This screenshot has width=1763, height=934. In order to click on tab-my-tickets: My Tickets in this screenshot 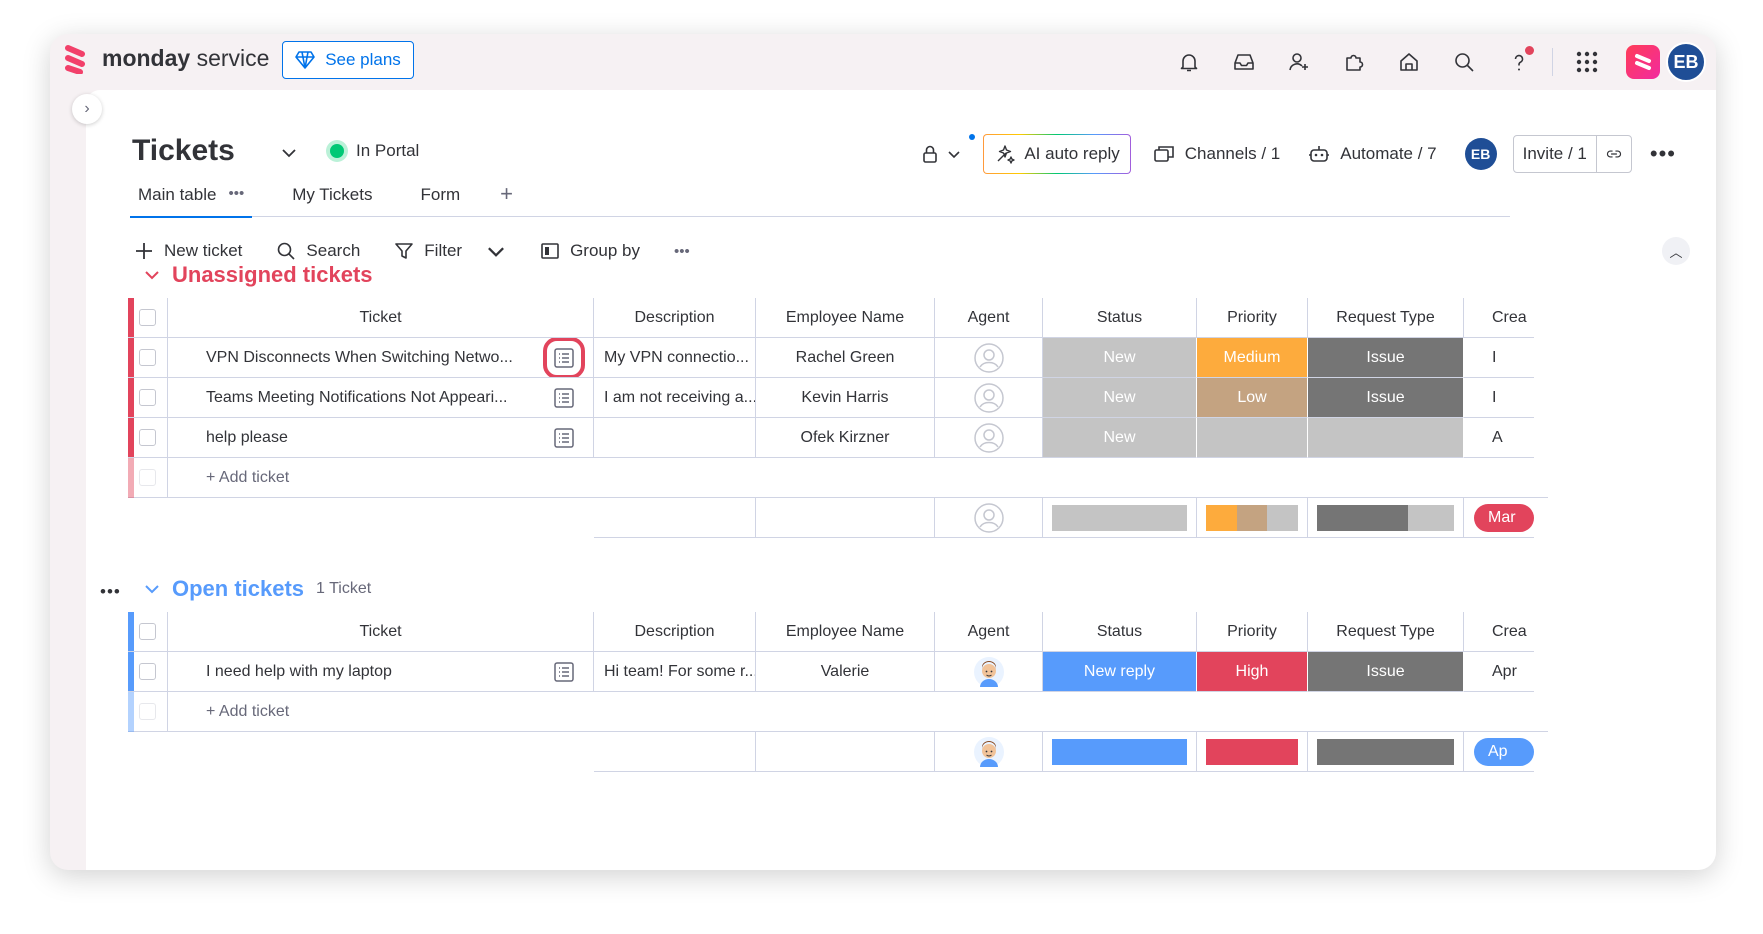, I will do `click(332, 198)`.